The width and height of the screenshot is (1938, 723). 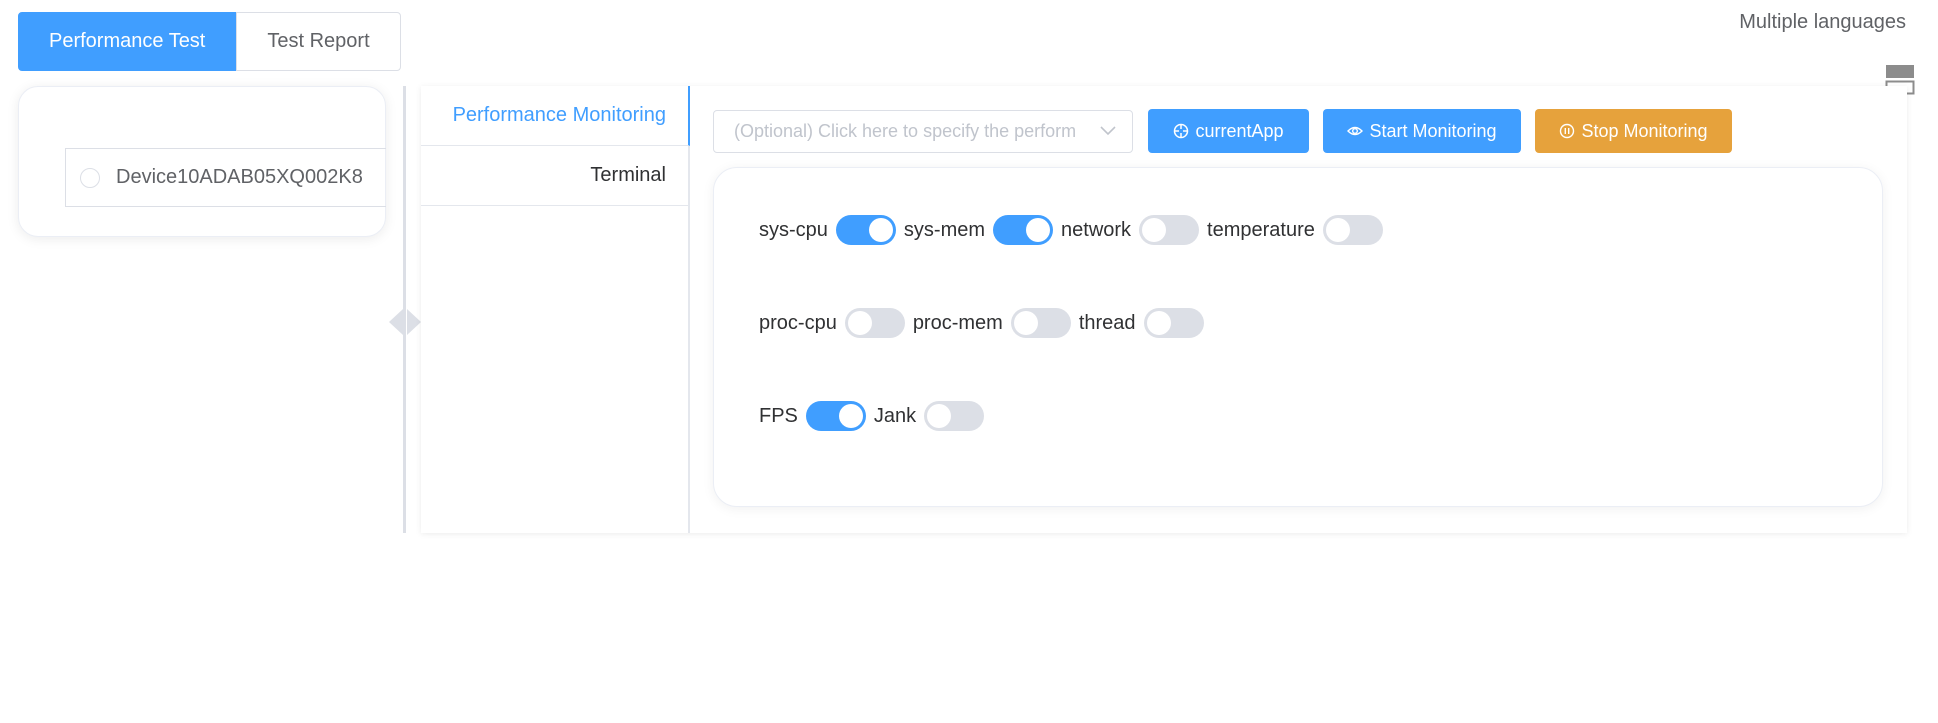 I want to click on current-app-button: currentApp, so click(x=1228, y=131).